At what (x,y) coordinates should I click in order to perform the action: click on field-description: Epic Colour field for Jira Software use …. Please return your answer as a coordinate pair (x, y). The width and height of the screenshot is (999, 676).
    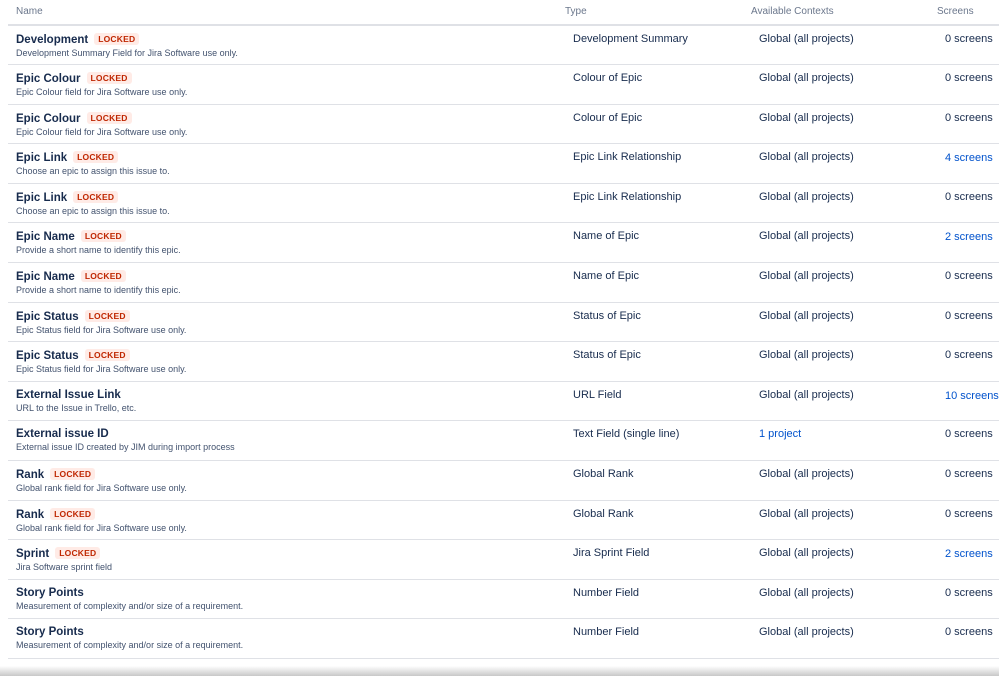
    Looking at the image, I should click on (102, 131).